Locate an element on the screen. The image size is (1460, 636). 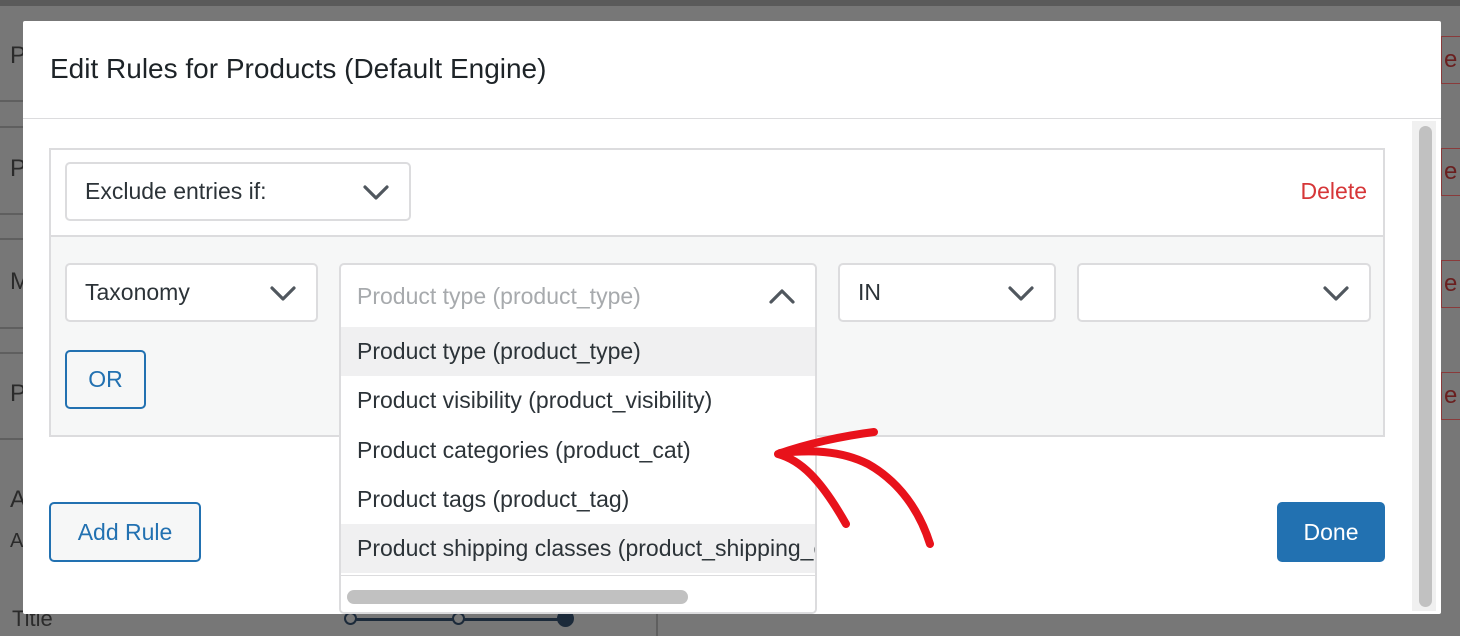
dropdown-scrollbar-thumb is located at coordinates (517, 597).